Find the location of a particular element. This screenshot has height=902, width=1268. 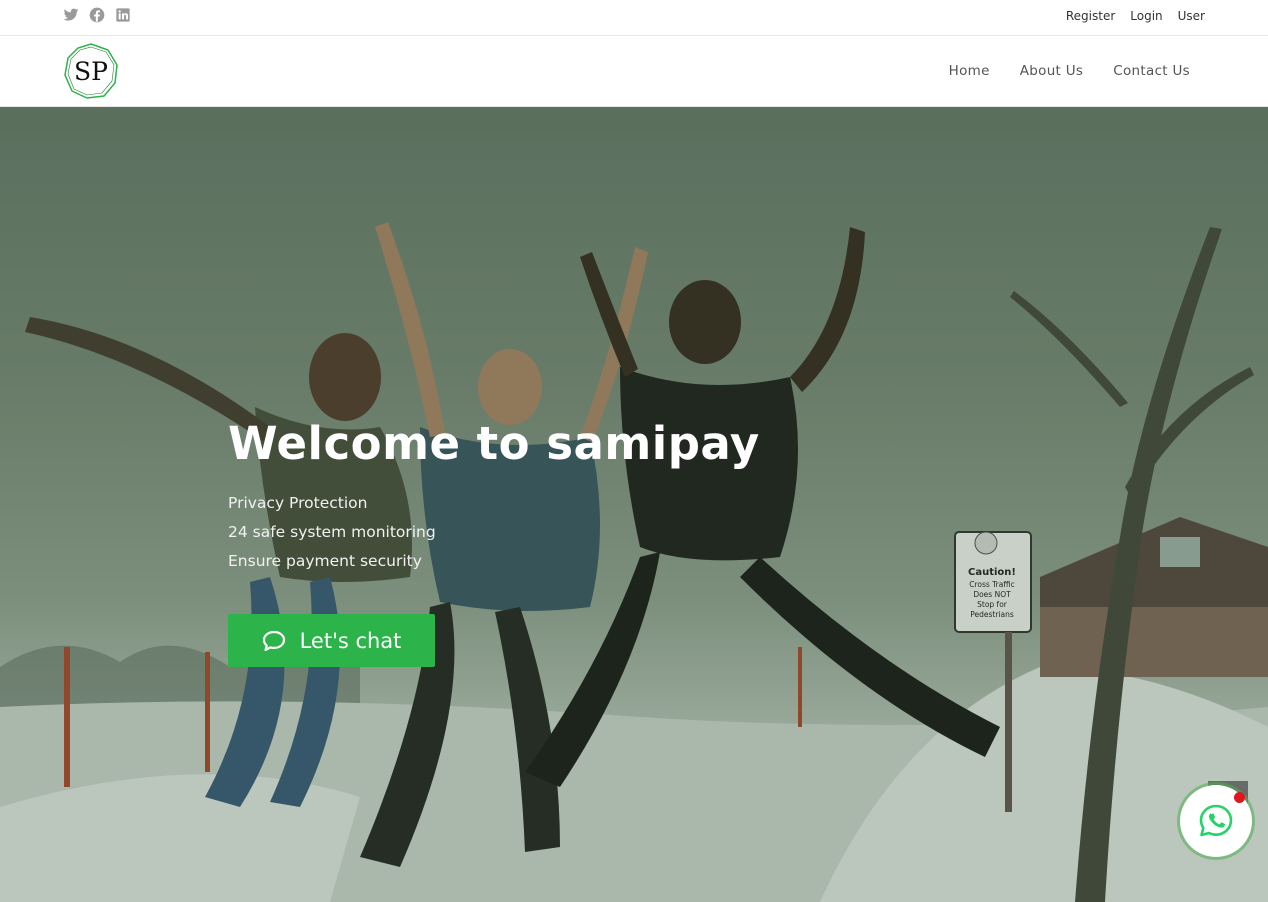

logo-text: SP is located at coordinates (91, 71).